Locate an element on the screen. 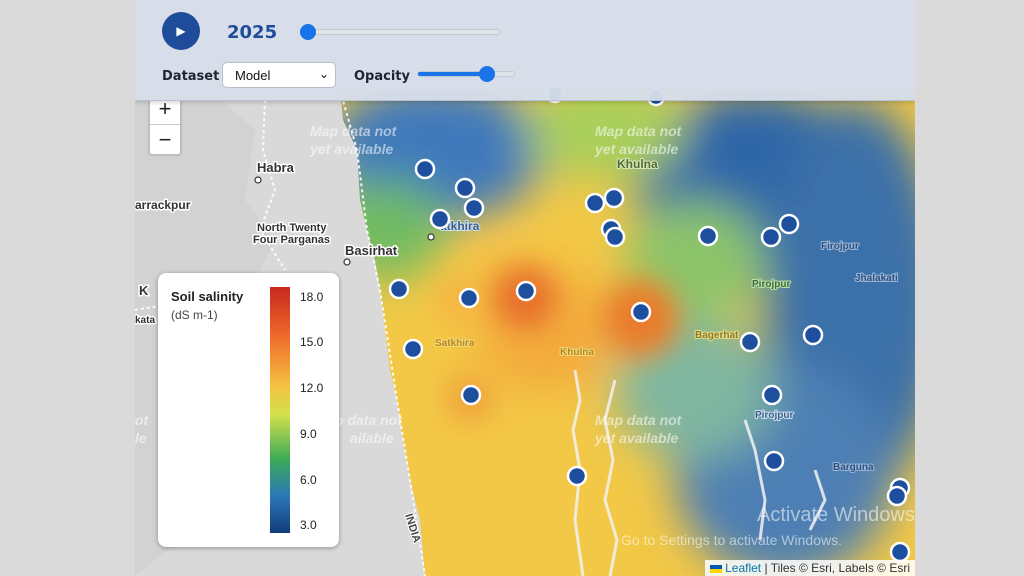 The height and width of the screenshot is (576, 1024). map-attribution: Leaflet | Tiles © Esri, Labels © Esri is located at coordinates (810, 568).